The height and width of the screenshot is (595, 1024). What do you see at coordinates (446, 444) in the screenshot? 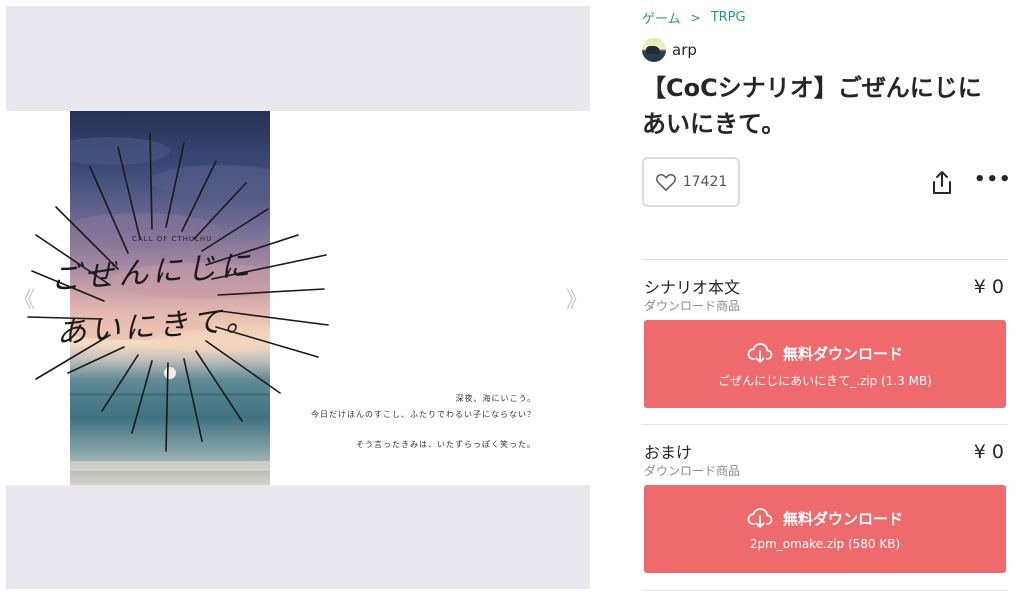
I see `cover-caption-line3: そう言ったきみは、いたずらっぽく笑った。` at bounding box center [446, 444].